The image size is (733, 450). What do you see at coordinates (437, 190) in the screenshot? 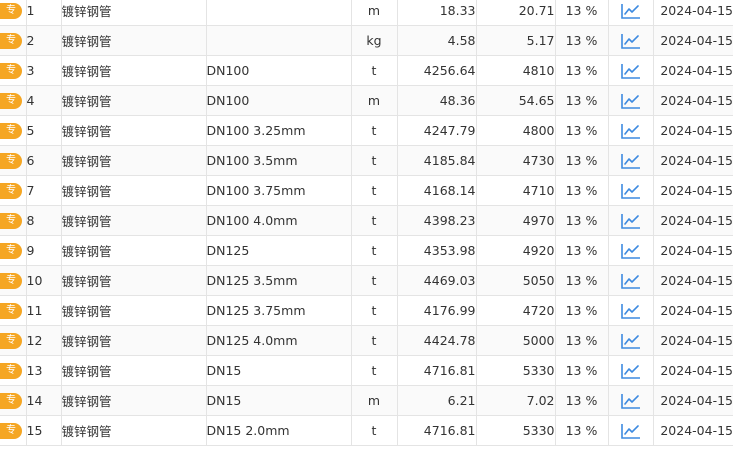
I see `price-excl-tax: 4168.14` at bounding box center [437, 190].